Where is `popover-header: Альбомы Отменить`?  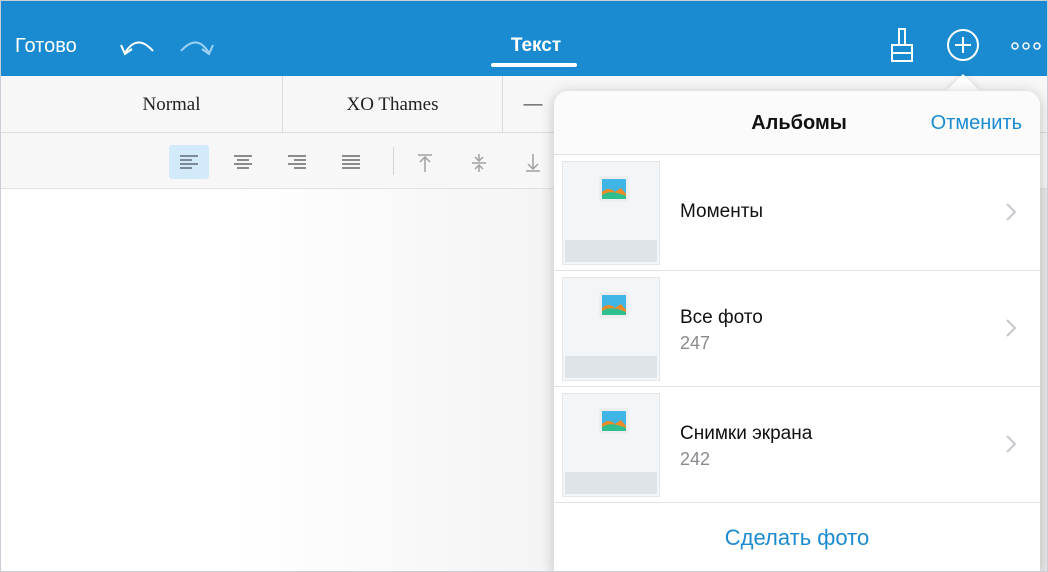 popover-header: Альбомы Отменить is located at coordinates (797, 123).